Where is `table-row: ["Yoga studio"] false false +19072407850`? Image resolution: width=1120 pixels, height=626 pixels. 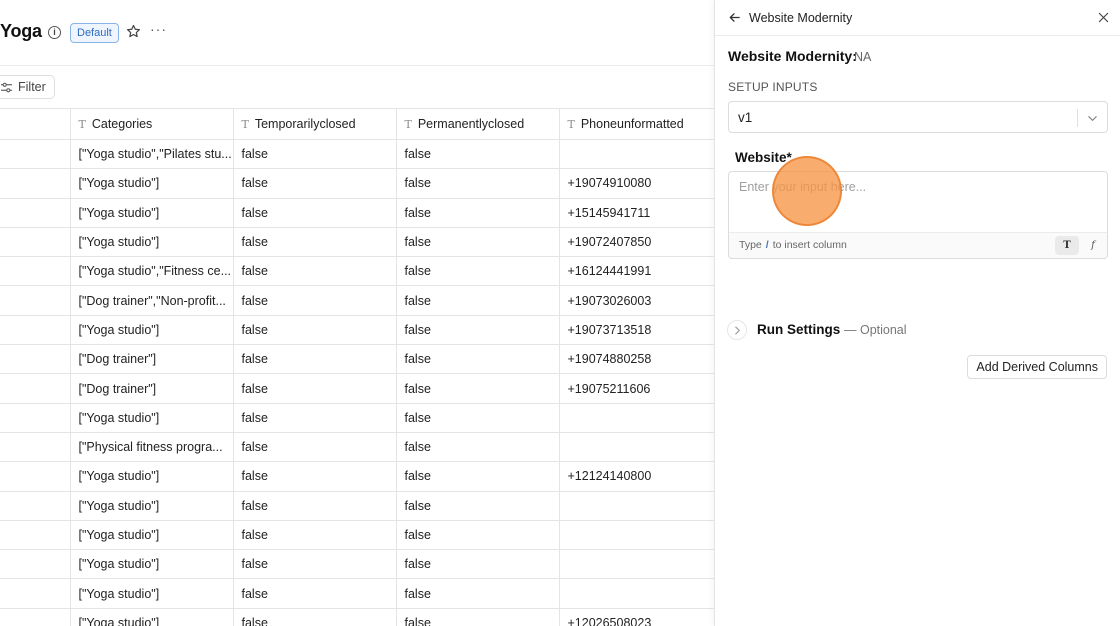
table-row: ["Yoga studio"] false false +19072407850 is located at coordinates (357, 242).